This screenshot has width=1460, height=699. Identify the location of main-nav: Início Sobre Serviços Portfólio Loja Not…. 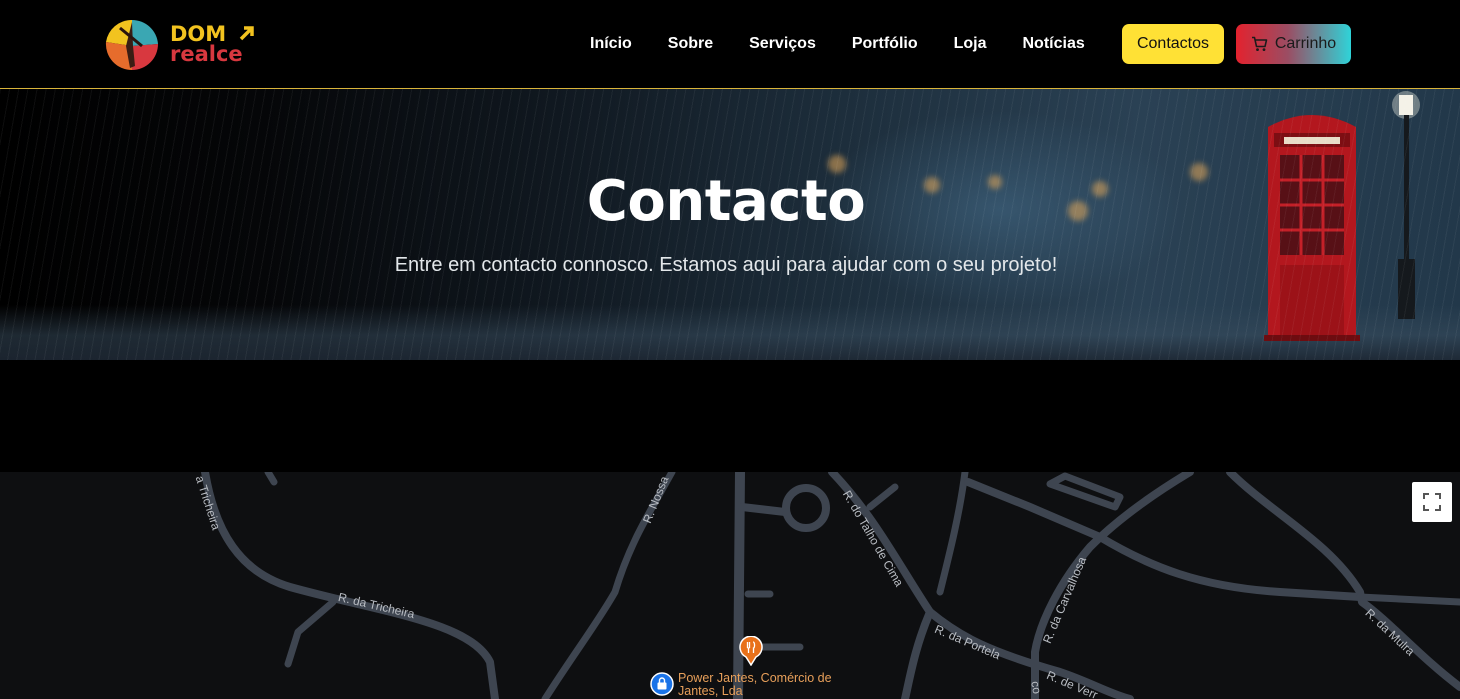
(855, 44).